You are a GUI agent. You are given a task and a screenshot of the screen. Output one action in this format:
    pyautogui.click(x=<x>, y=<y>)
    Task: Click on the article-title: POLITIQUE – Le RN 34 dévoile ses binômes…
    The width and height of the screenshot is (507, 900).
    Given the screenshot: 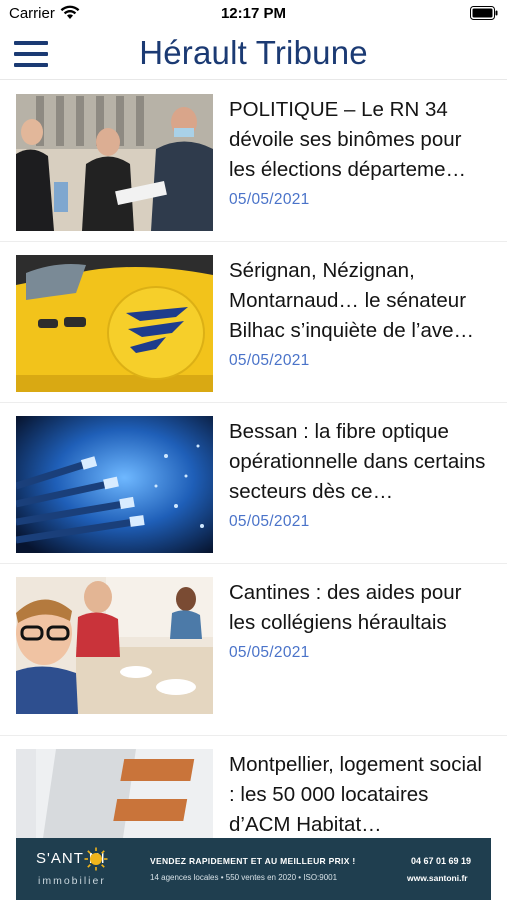 What is the action you would take?
    pyautogui.click(x=348, y=139)
    